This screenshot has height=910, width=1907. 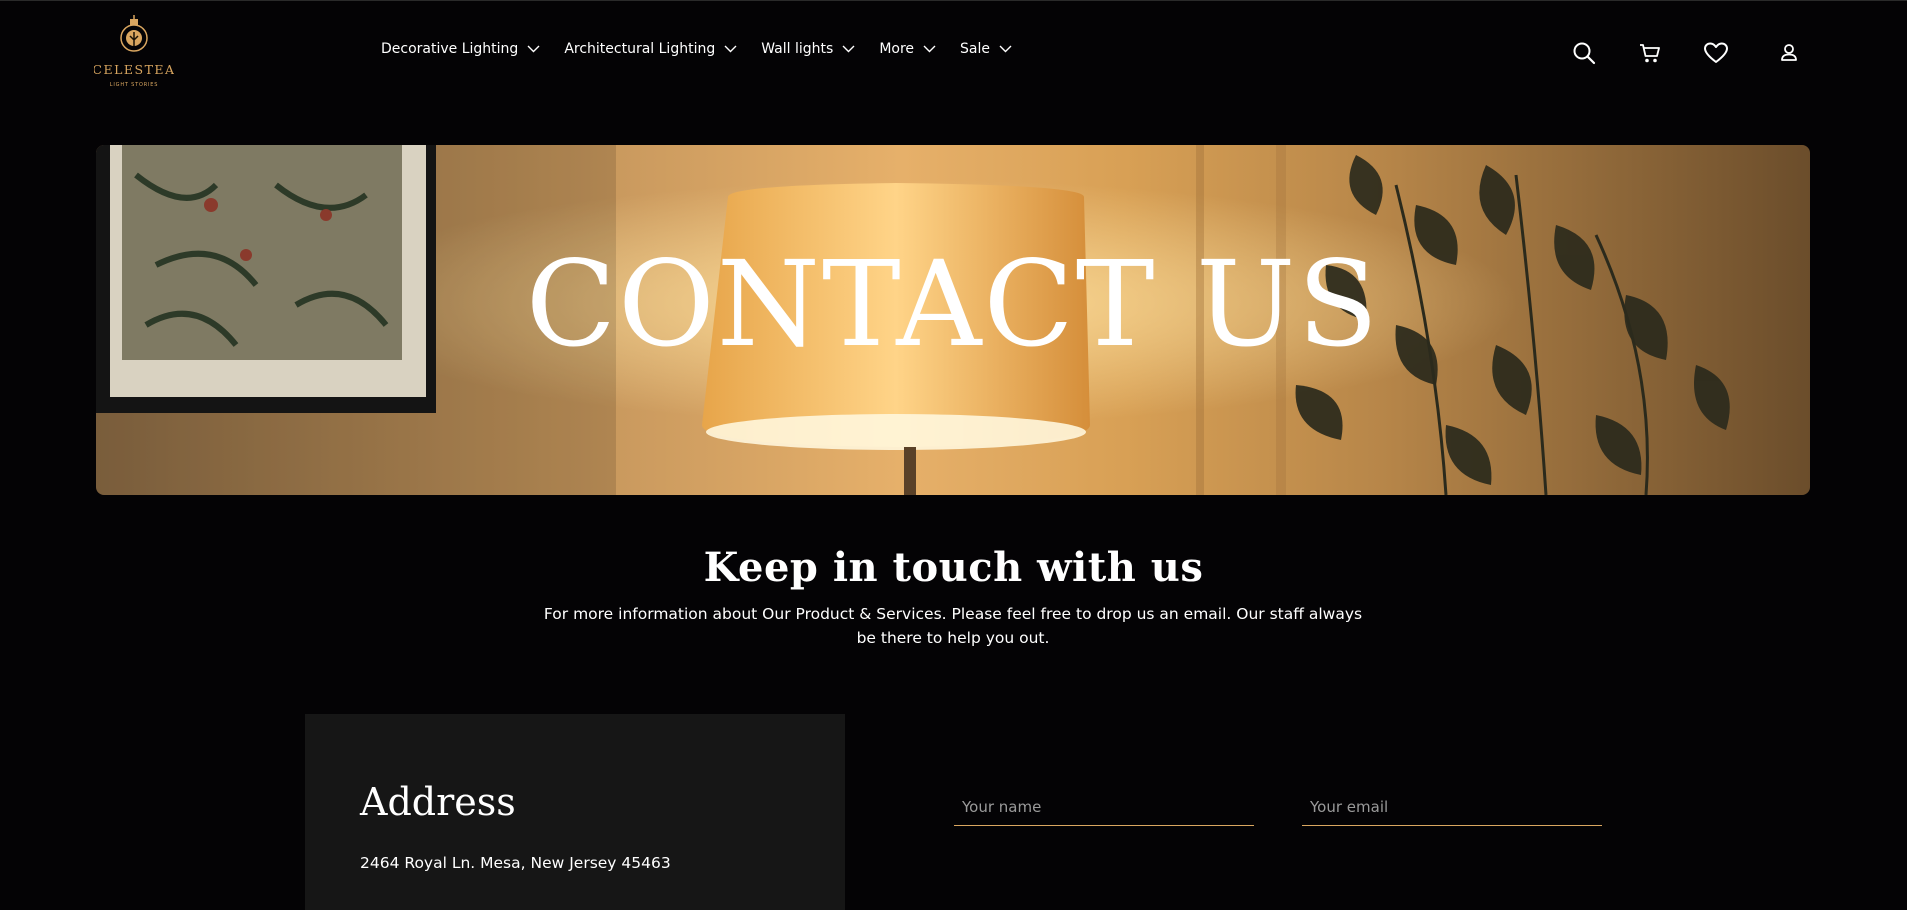 I want to click on nav-item-label: Architectural Lighting, so click(x=640, y=49).